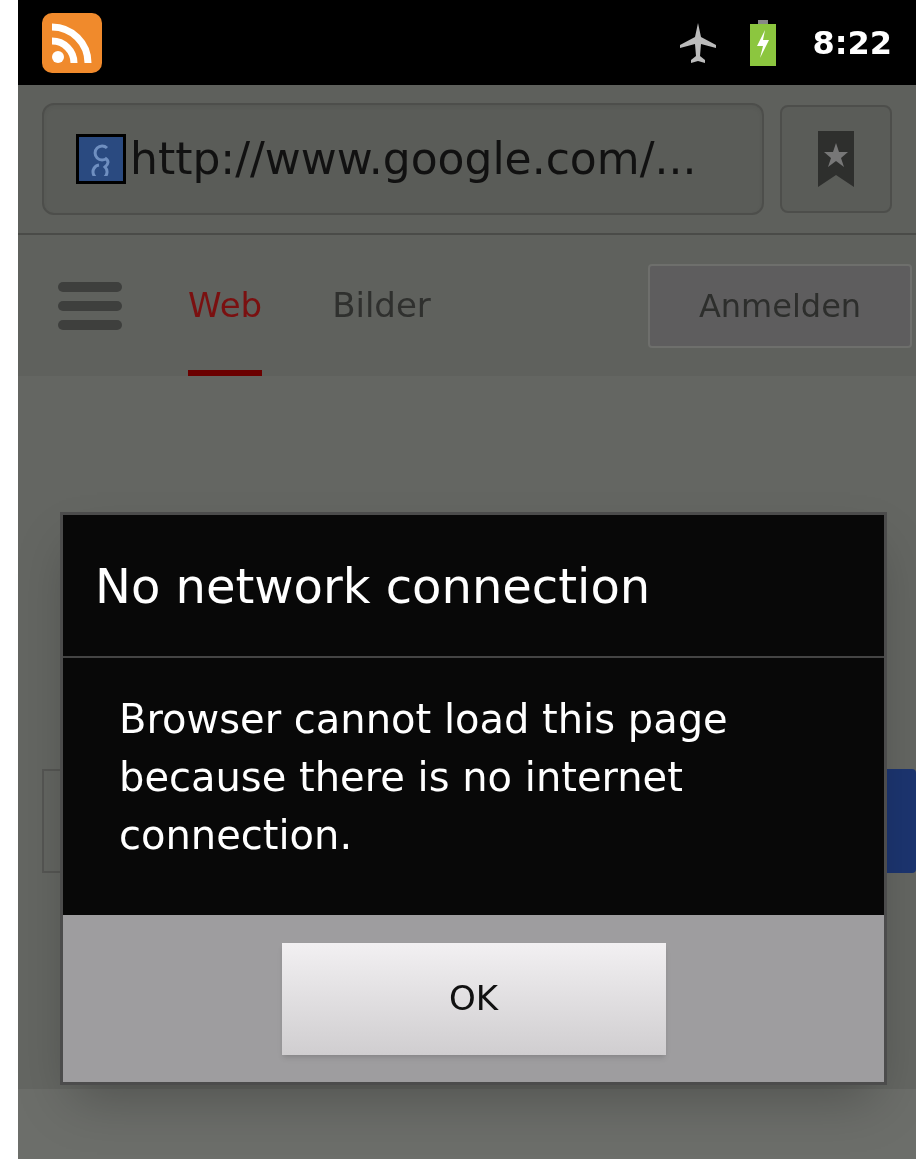  What do you see at coordinates (101, 159) in the screenshot?
I see `site-favicon-icon` at bounding box center [101, 159].